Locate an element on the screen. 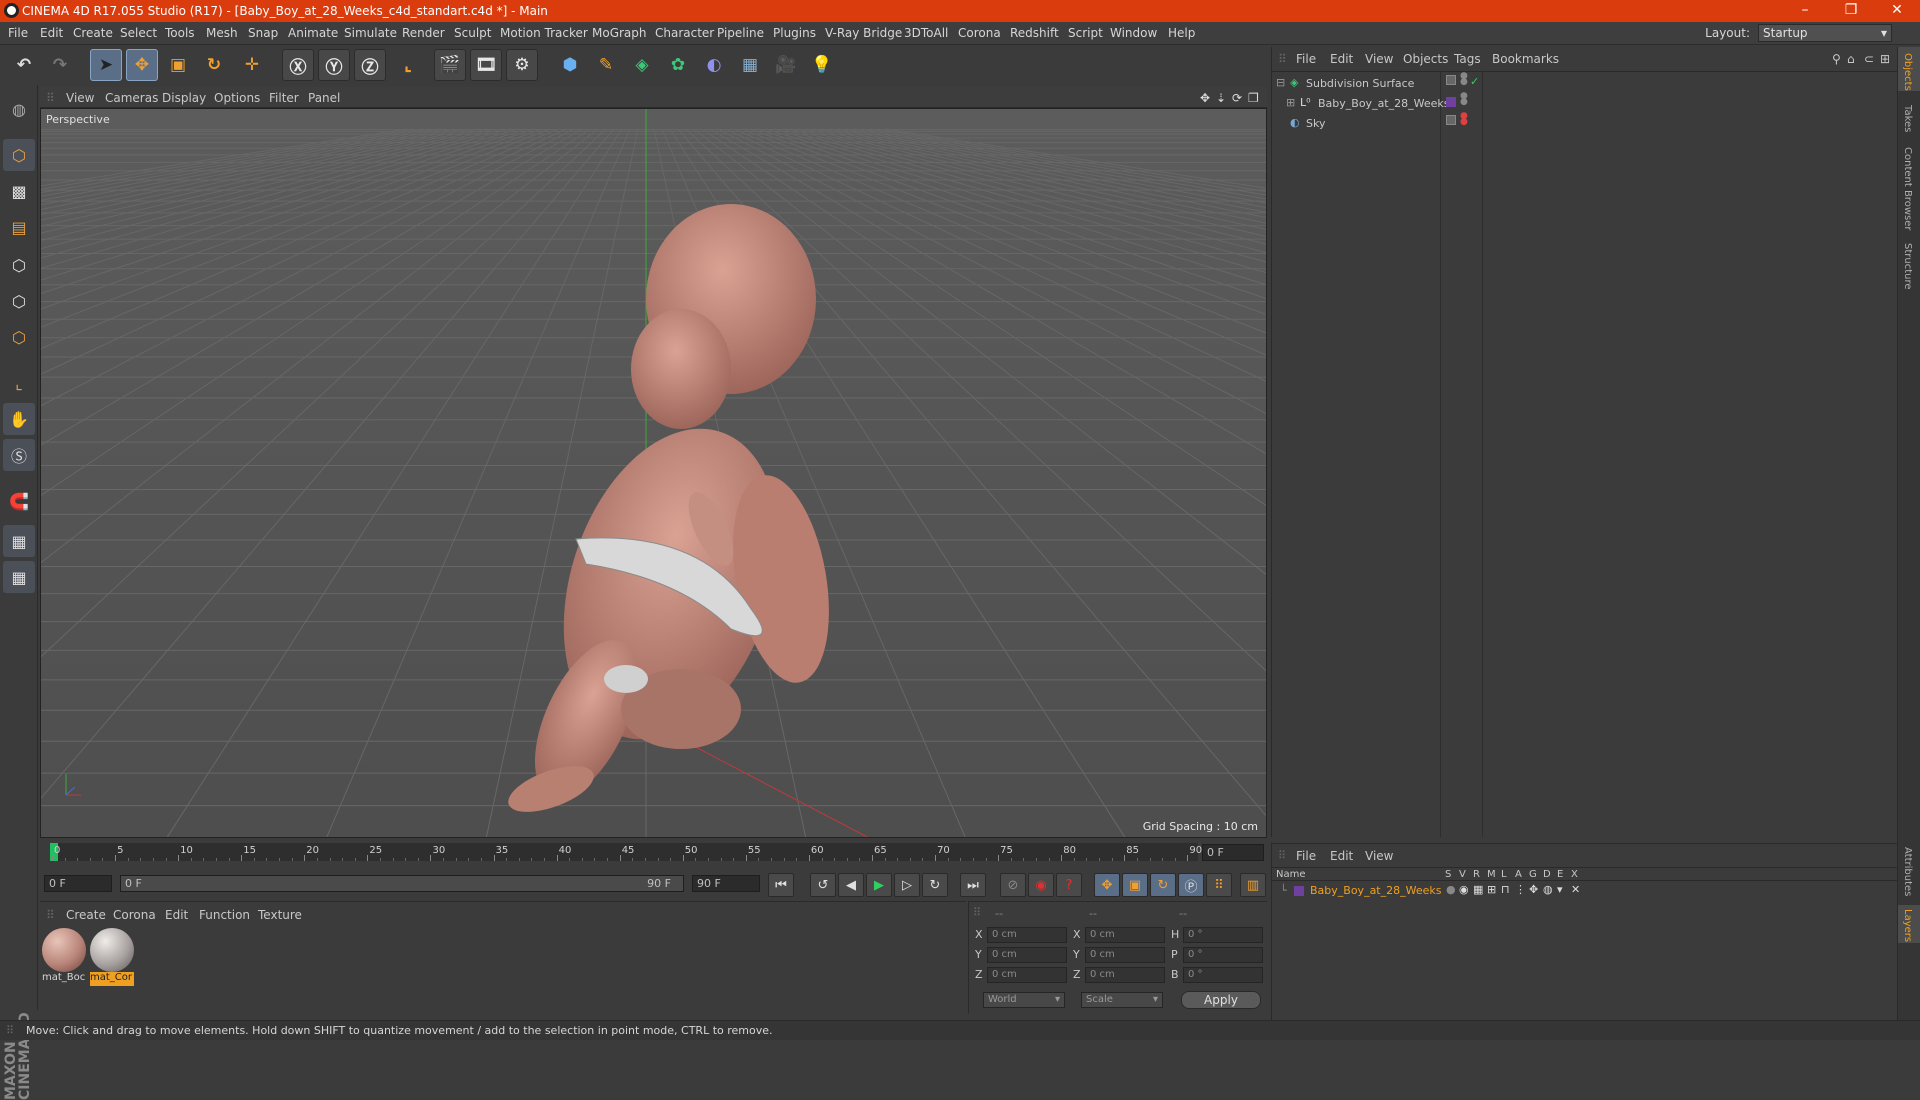 This screenshot has width=1920, height=1100. material-menu-corona: Corona is located at coordinates (134, 915).